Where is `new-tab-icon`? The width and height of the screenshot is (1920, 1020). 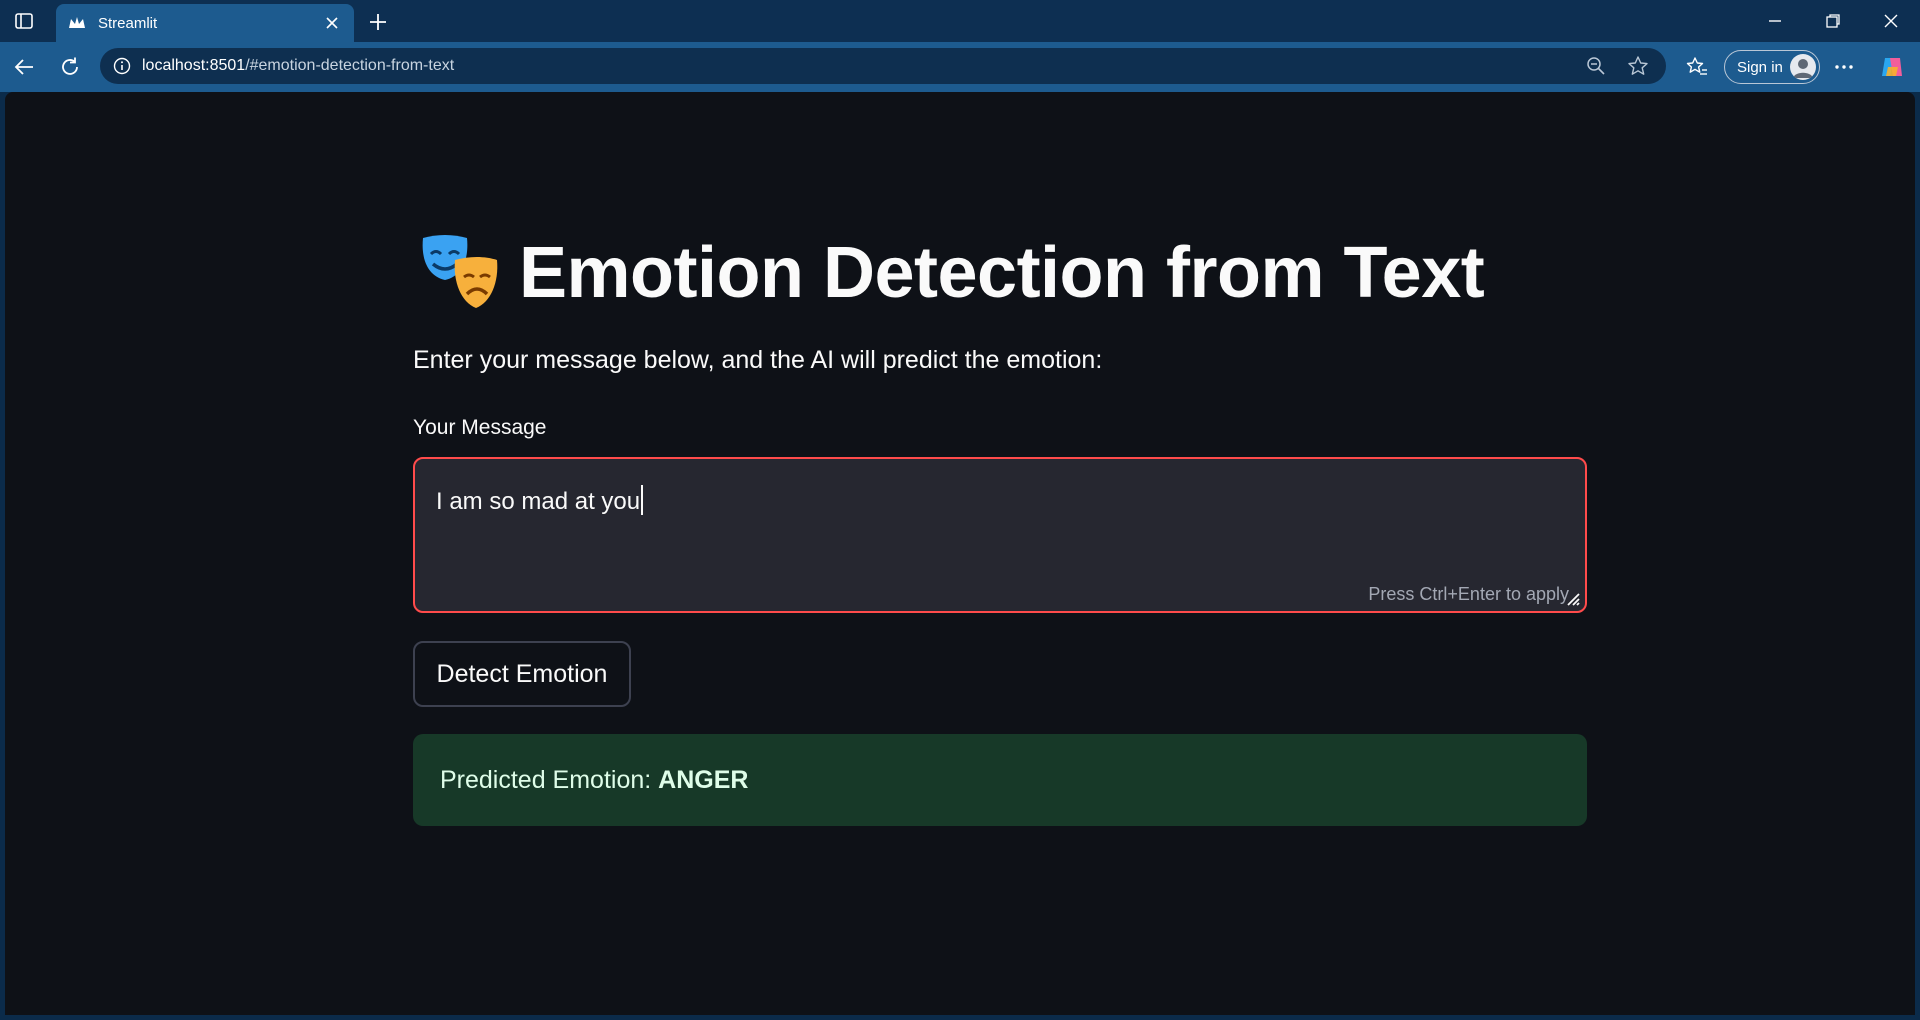 new-tab-icon is located at coordinates (378, 22).